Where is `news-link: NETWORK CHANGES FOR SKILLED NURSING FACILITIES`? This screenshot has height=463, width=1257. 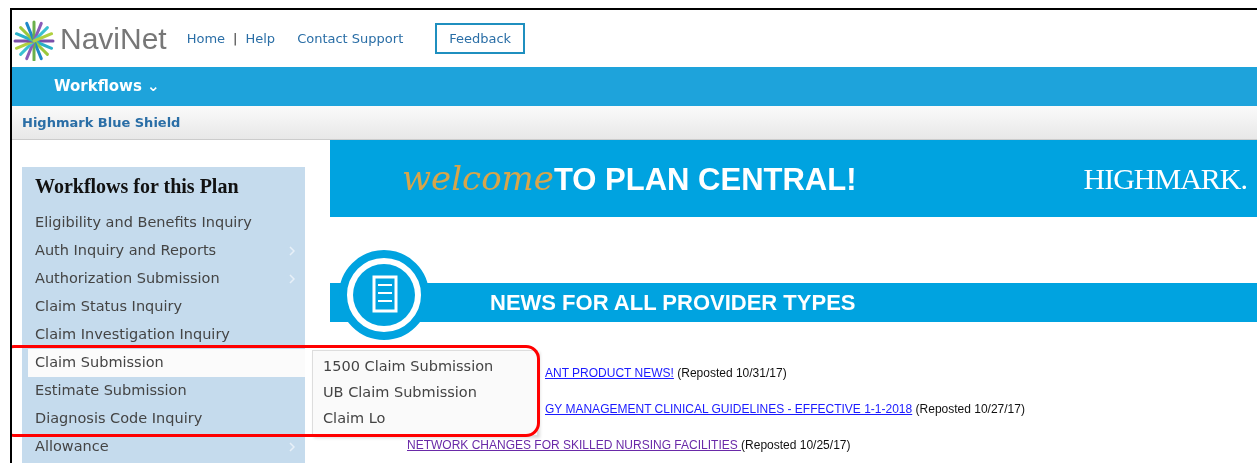
news-link: NETWORK CHANGES FOR SKILLED NURSING FACILITIES is located at coordinates (574, 445).